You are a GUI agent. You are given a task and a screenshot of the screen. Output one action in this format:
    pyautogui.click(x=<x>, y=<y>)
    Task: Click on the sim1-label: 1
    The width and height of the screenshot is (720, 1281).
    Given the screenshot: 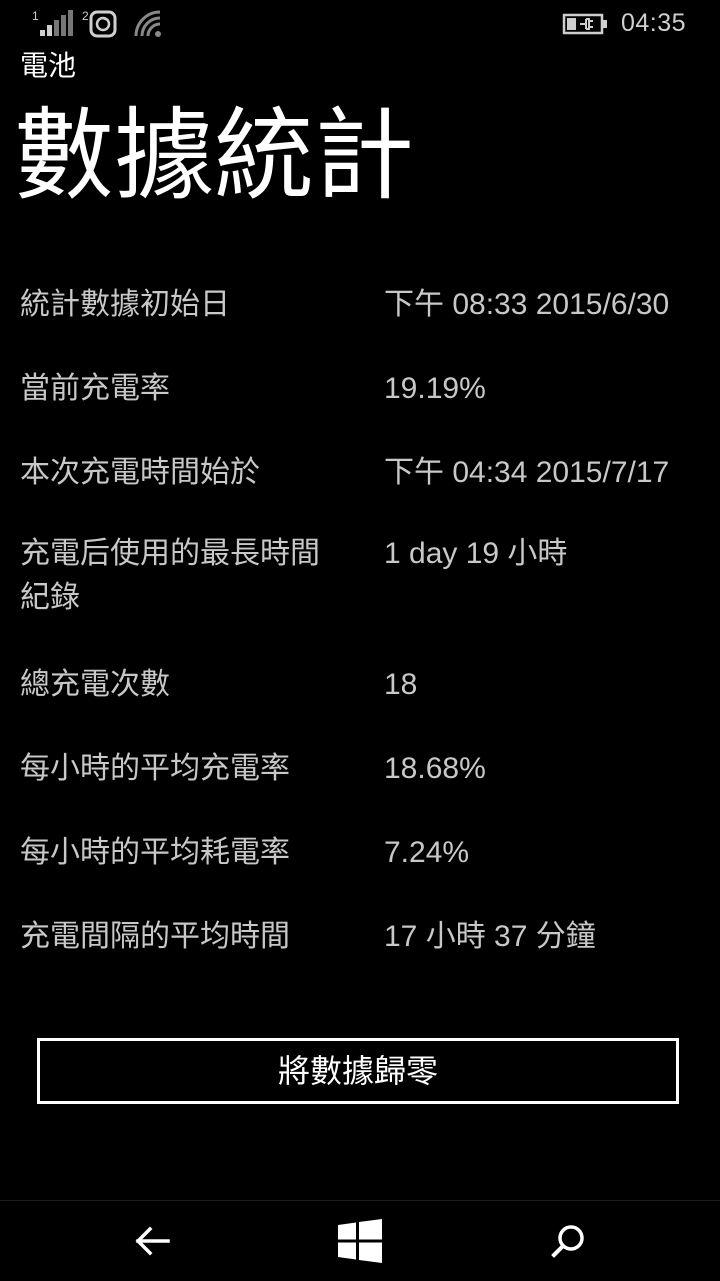 What is the action you would take?
    pyautogui.click(x=35, y=16)
    